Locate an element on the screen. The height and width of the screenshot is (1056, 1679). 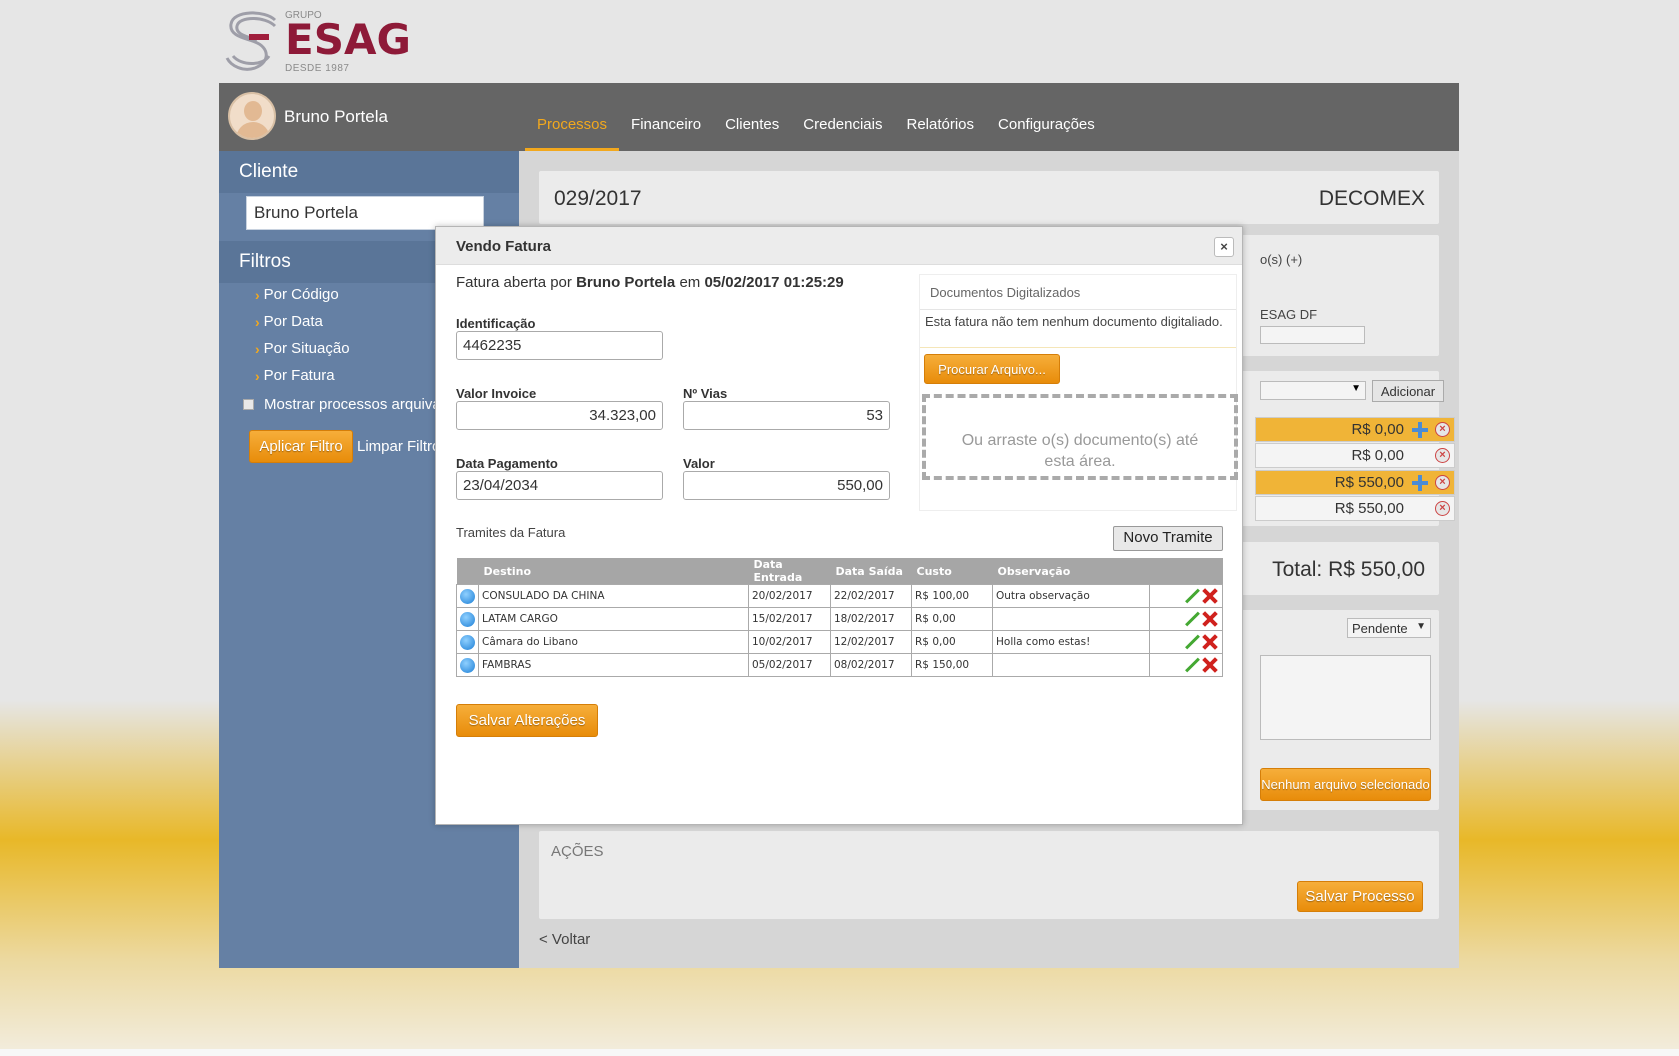
nav-credenciais: Credenciais is located at coordinates (842, 117).